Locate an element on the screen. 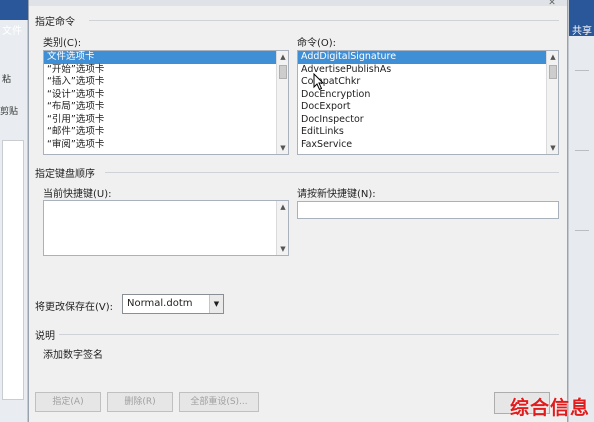  save-in-value: Normal.dotm is located at coordinates (160, 303).